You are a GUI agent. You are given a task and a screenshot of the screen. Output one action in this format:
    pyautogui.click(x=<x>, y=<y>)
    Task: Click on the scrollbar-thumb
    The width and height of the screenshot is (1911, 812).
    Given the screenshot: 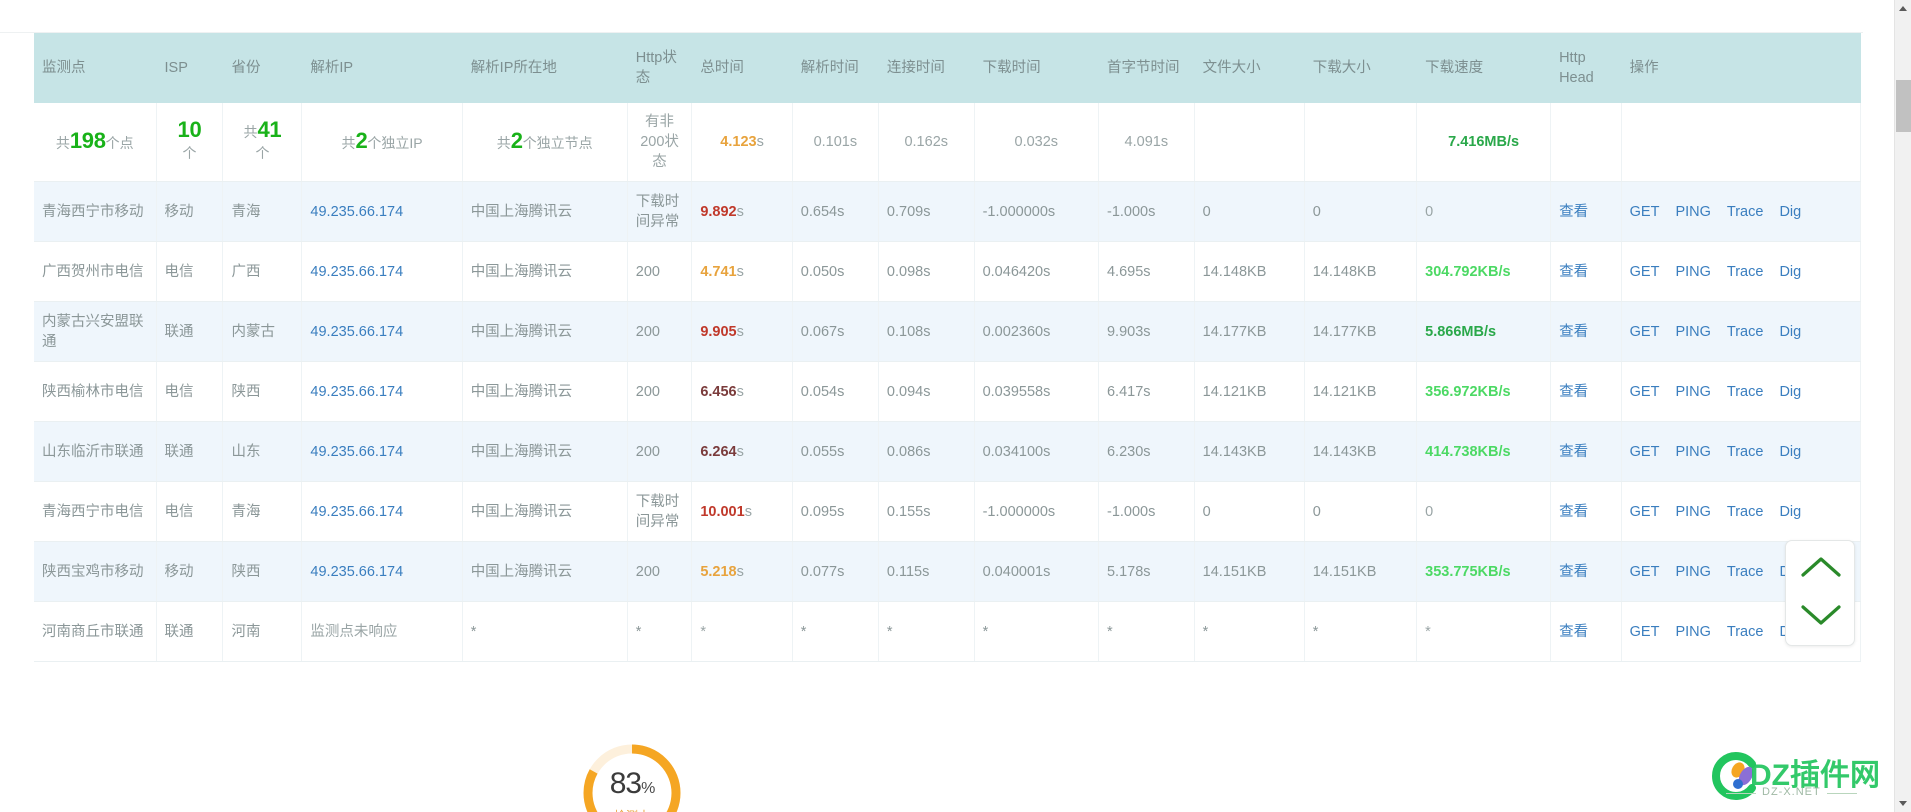 What is the action you would take?
    pyautogui.click(x=1903, y=106)
    